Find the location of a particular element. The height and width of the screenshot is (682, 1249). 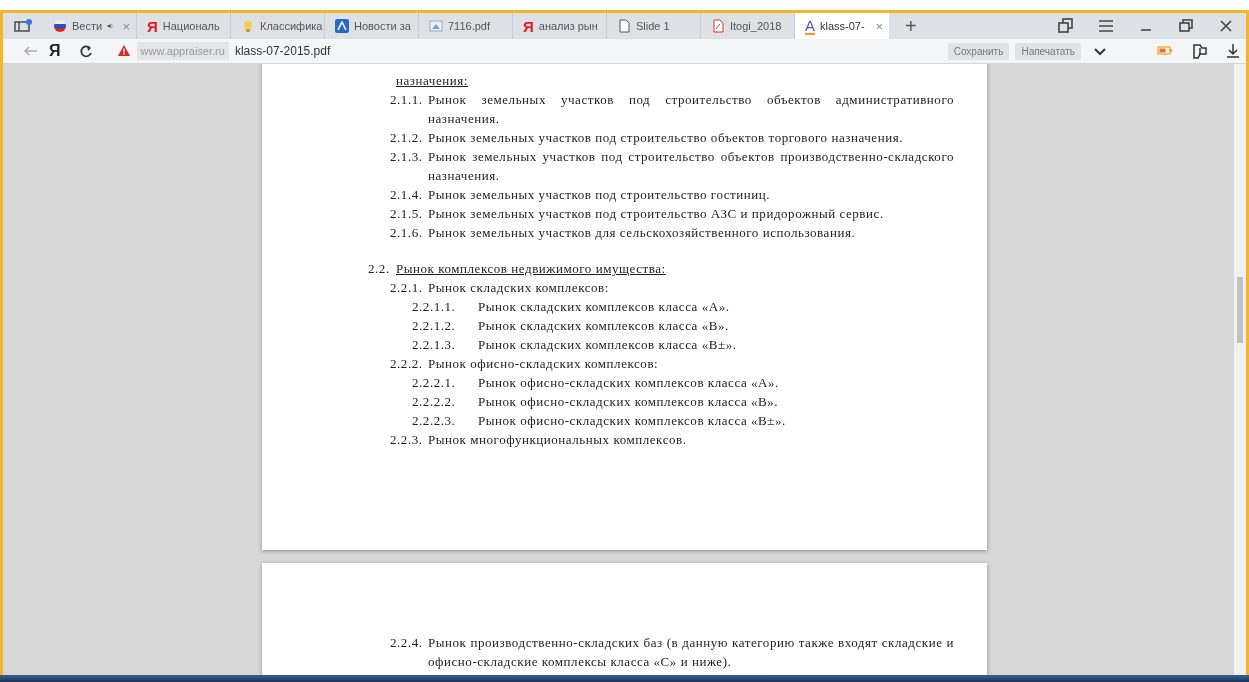

document-icon is located at coordinates (624, 26).